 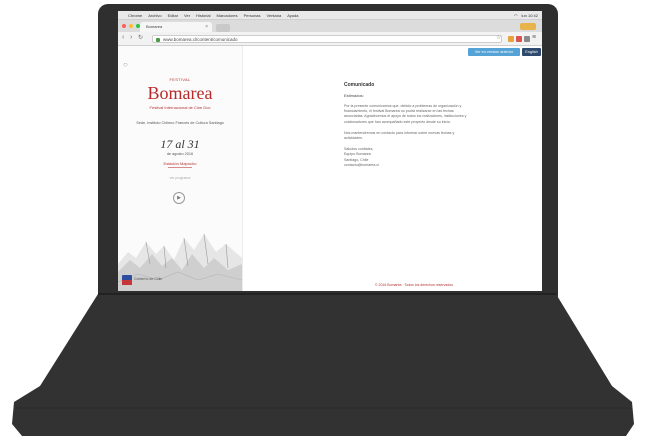 I want to click on menubar-item: Ver, so click(x=187, y=15).